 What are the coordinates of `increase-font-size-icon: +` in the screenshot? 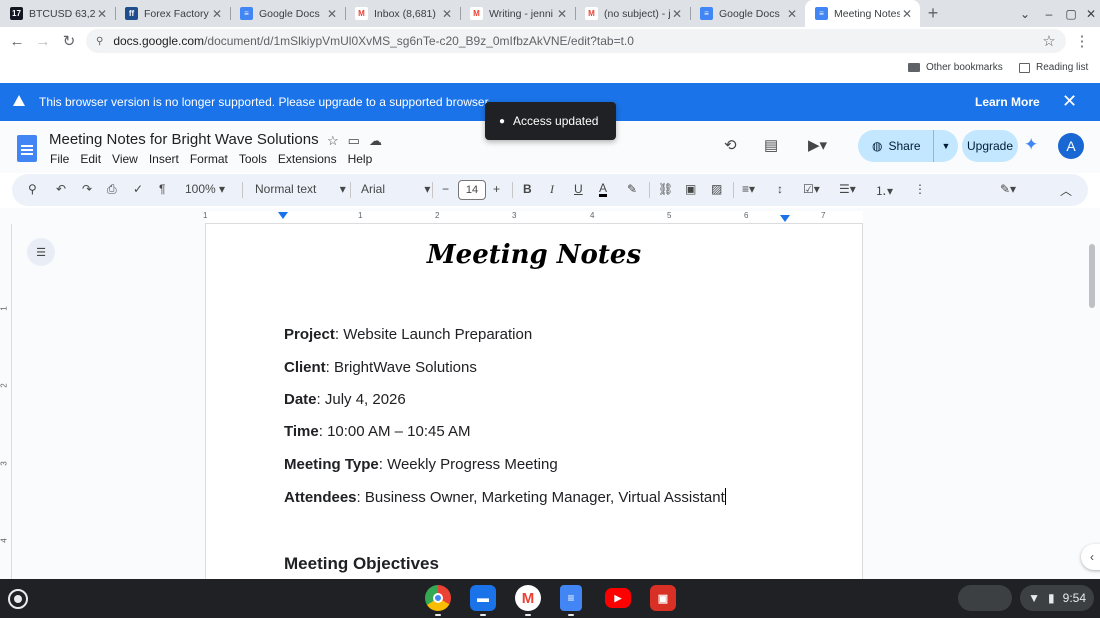 It's located at (496, 189).